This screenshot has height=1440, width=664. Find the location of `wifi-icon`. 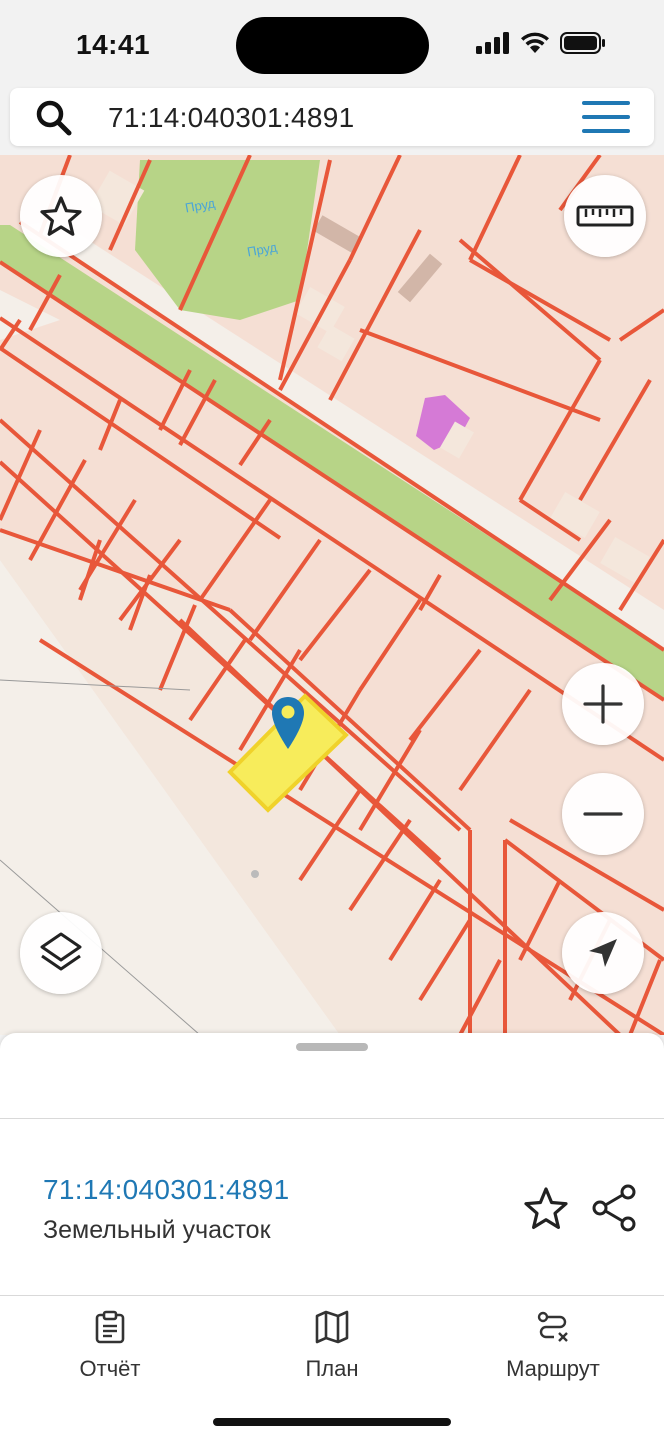

wifi-icon is located at coordinates (535, 42).